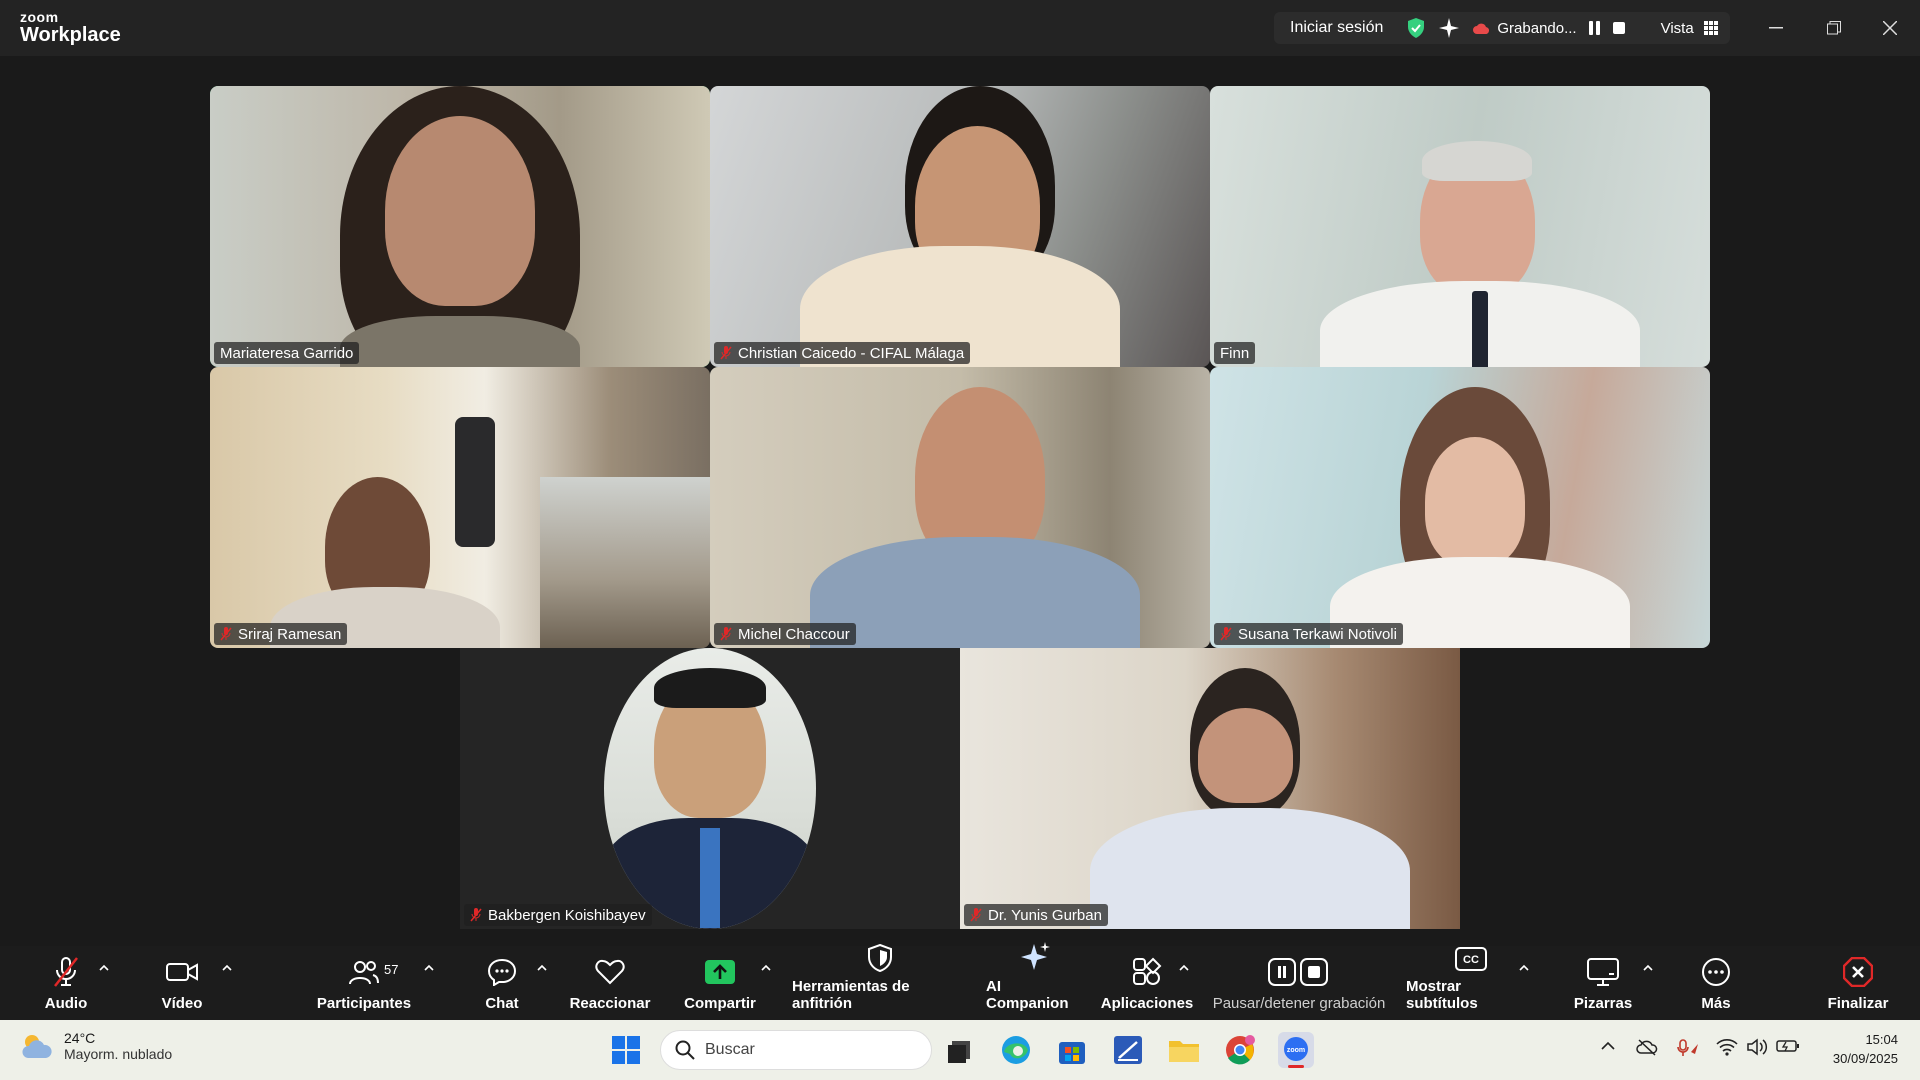 This screenshot has width=1920, height=1080. I want to click on apps-icon, so click(1147, 972).